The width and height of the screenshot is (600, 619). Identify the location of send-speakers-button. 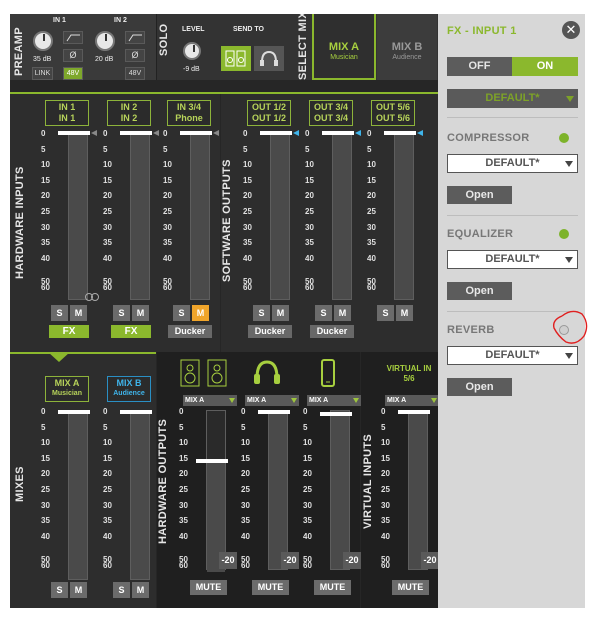
(236, 58).